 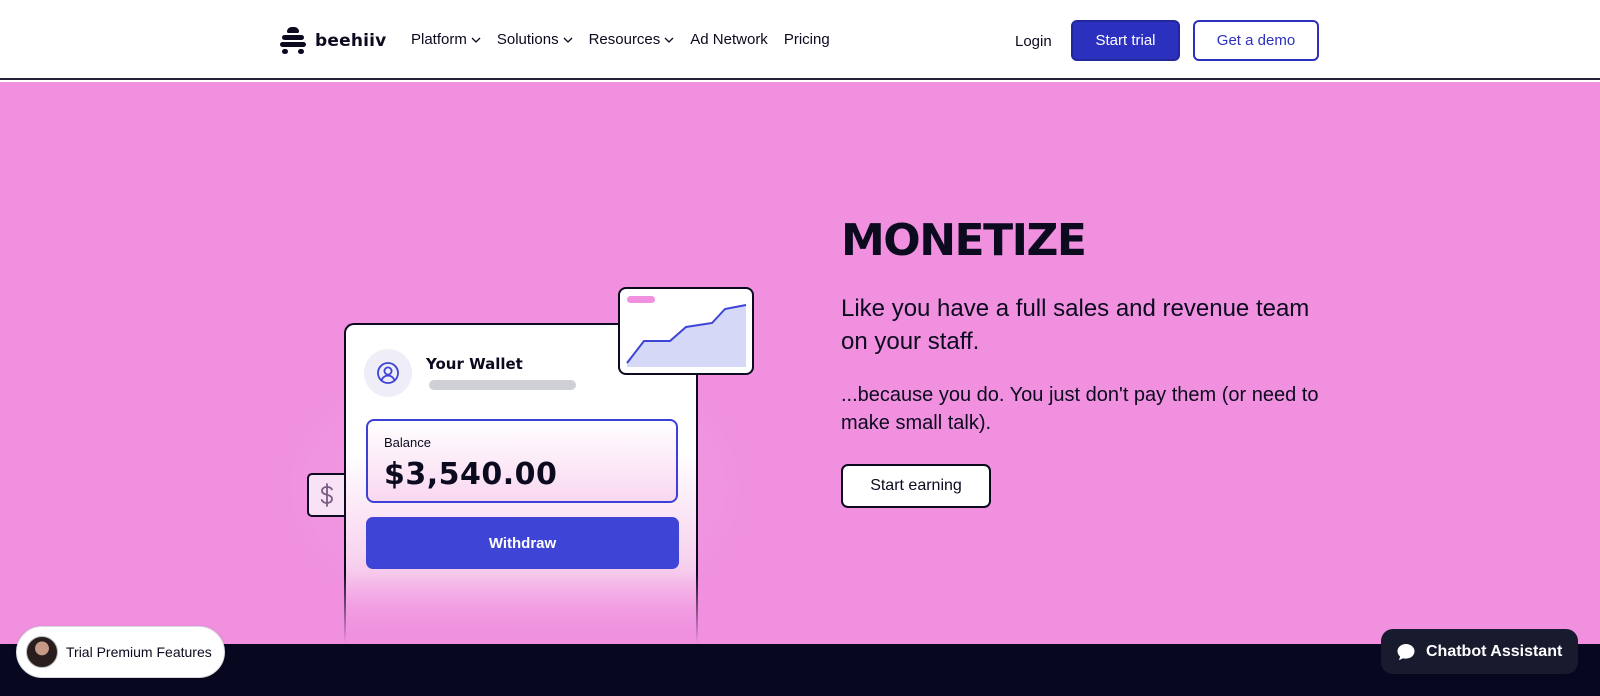 I want to click on dollar-icon, so click(x=326, y=495).